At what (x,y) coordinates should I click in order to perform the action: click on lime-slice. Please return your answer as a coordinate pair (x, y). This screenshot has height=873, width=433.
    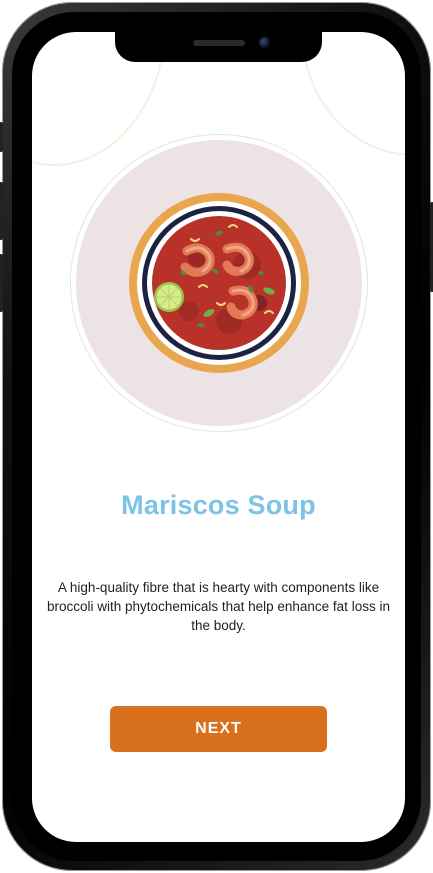
    Looking at the image, I should click on (169, 297).